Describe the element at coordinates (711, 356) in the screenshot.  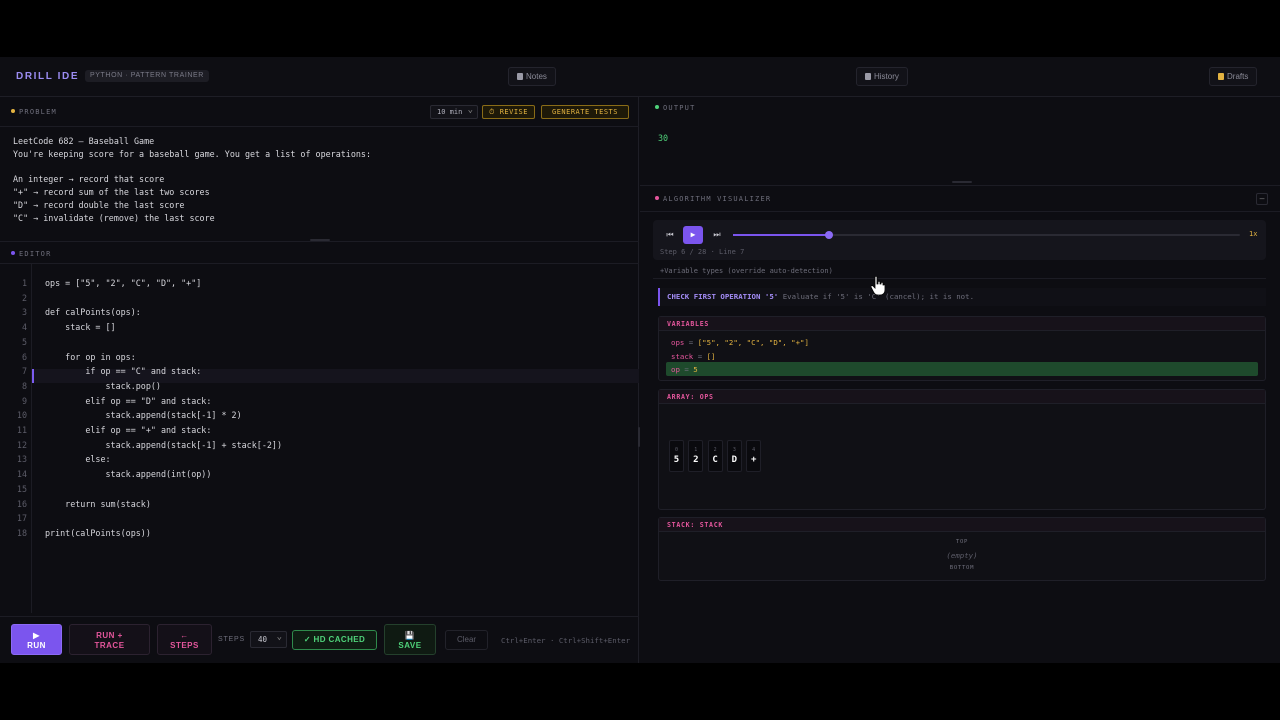
I see `variable-value: []` at that location.